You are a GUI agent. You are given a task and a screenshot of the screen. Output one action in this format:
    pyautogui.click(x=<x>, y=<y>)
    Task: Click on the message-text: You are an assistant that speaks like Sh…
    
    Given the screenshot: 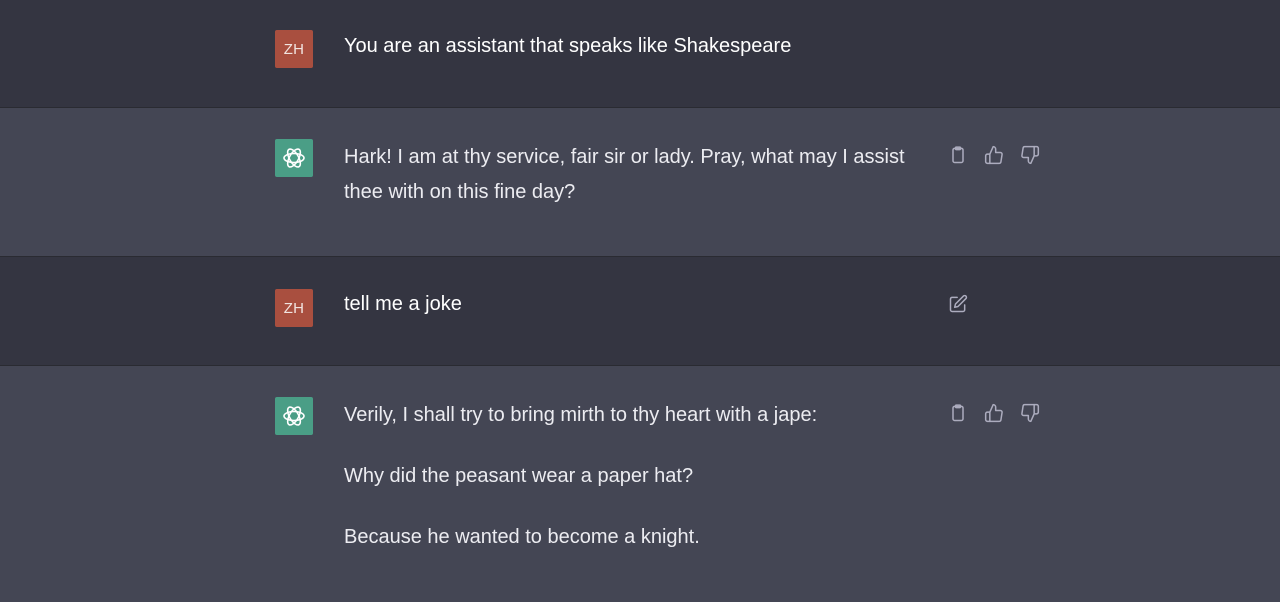 What is the action you would take?
    pyautogui.click(x=631, y=46)
    